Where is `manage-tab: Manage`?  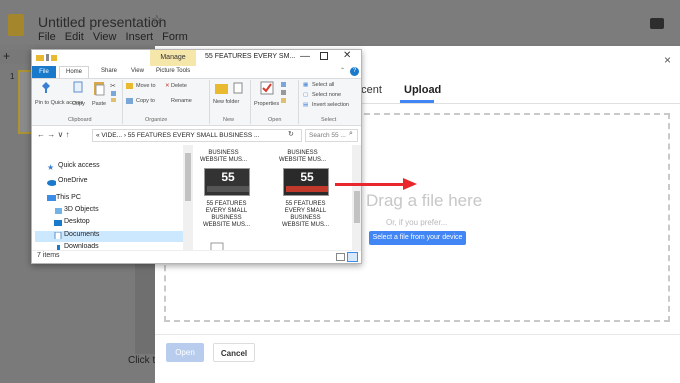 manage-tab: Manage is located at coordinates (173, 58).